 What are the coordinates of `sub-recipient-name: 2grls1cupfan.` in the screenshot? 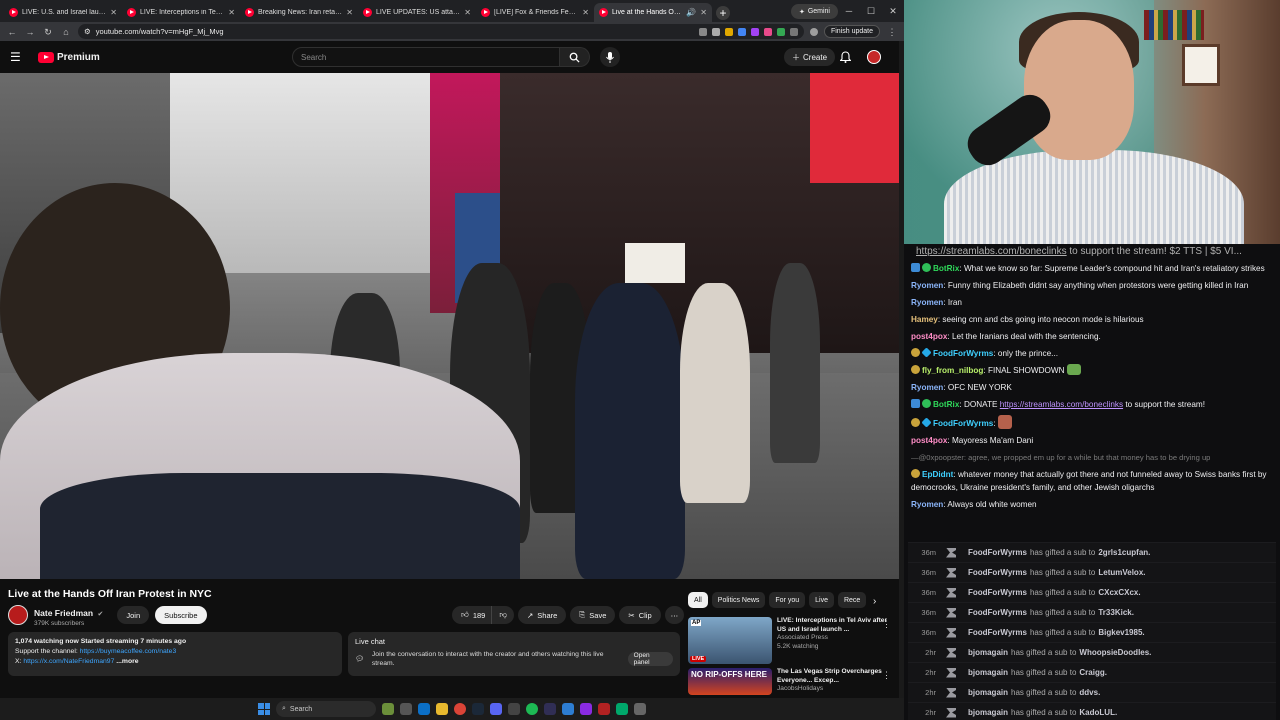 It's located at (1124, 552).